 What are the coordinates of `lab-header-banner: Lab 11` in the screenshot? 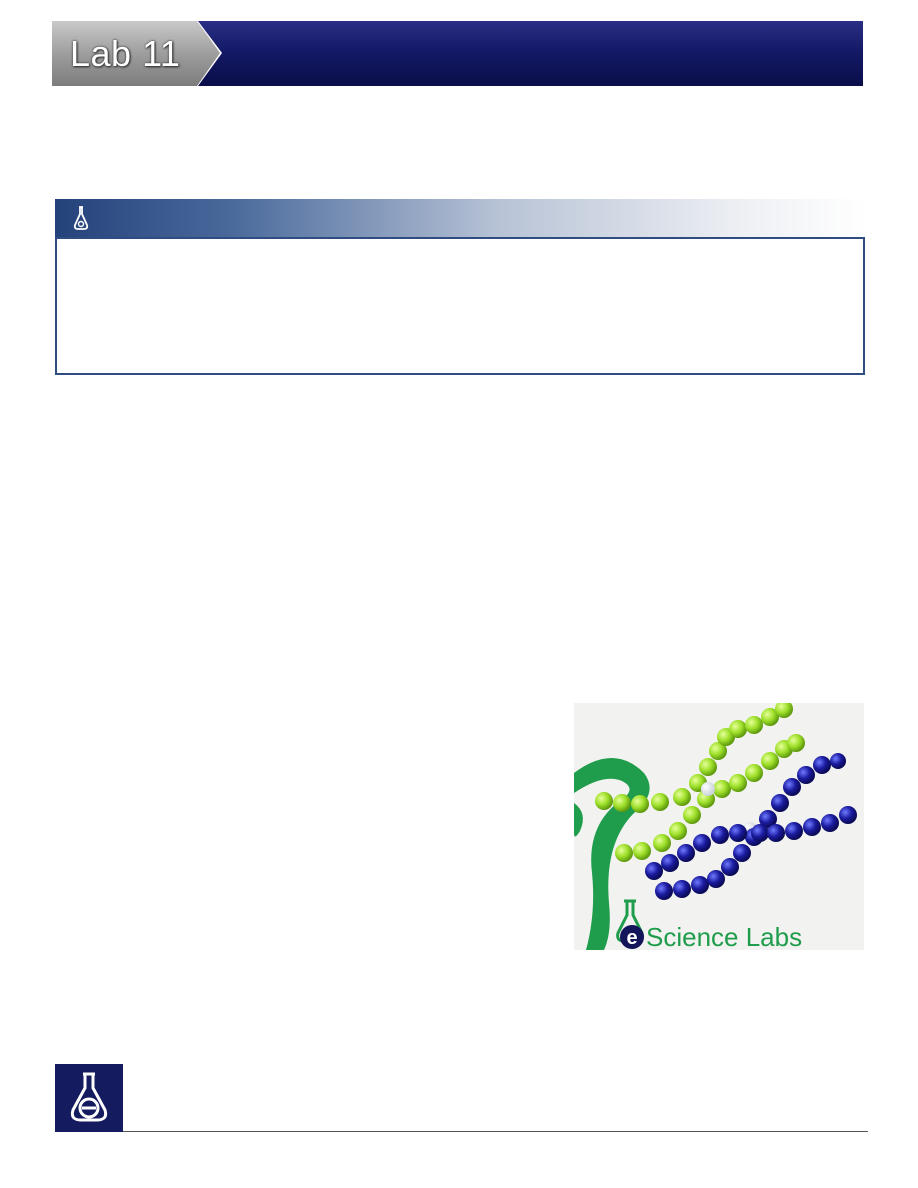 It's located at (457, 53).